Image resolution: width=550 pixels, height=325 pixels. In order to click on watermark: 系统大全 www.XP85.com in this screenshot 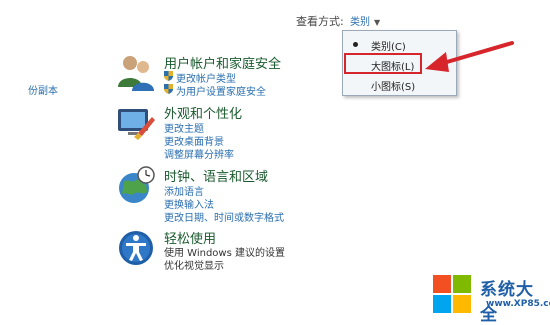, I will do `click(491, 297)`.